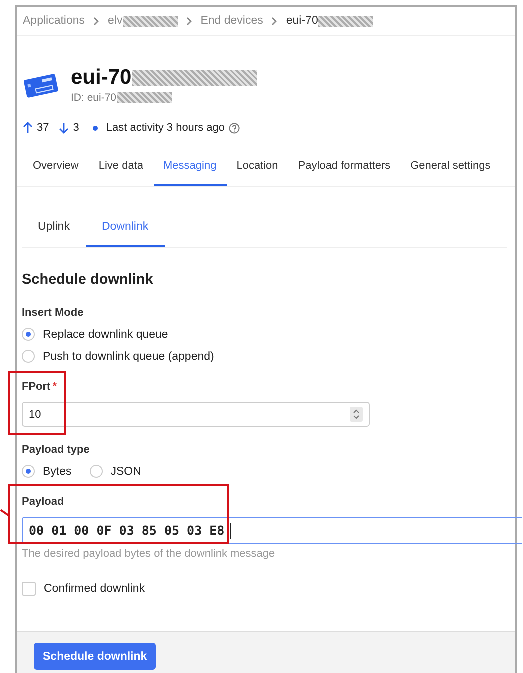 The height and width of the screenshot is (673, 523). What do you see at coordinates (356, 414) in the screenshot?
I see `spinner-icon` at bounding box center [356, 414].